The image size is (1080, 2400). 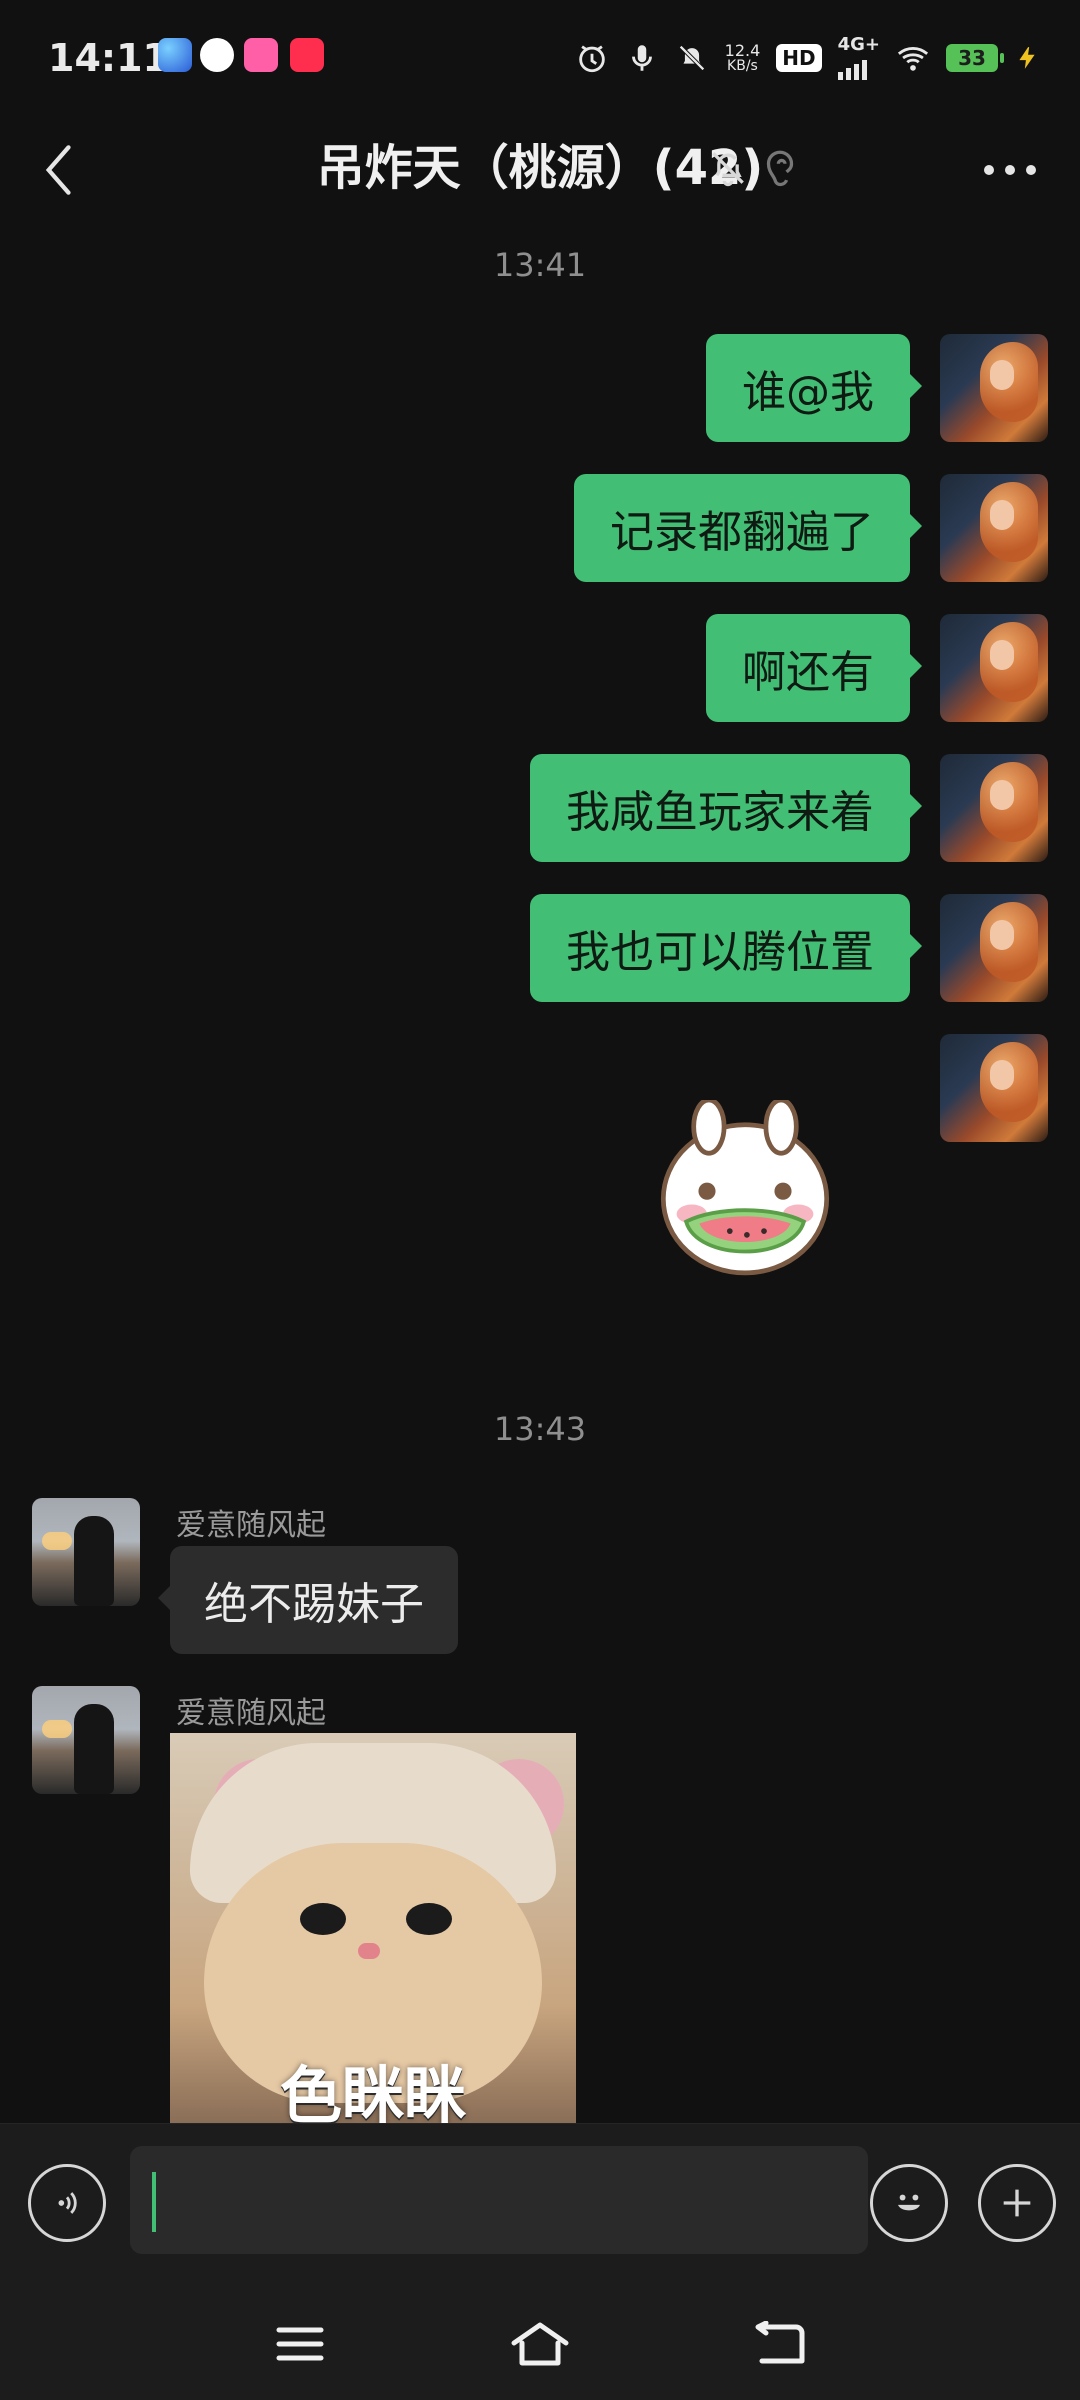 What do you see at coordinates (308, 1600) in the screenshot?
I see `message-bubble: 绝不踢妹子` at bounding box center [308, 1600].